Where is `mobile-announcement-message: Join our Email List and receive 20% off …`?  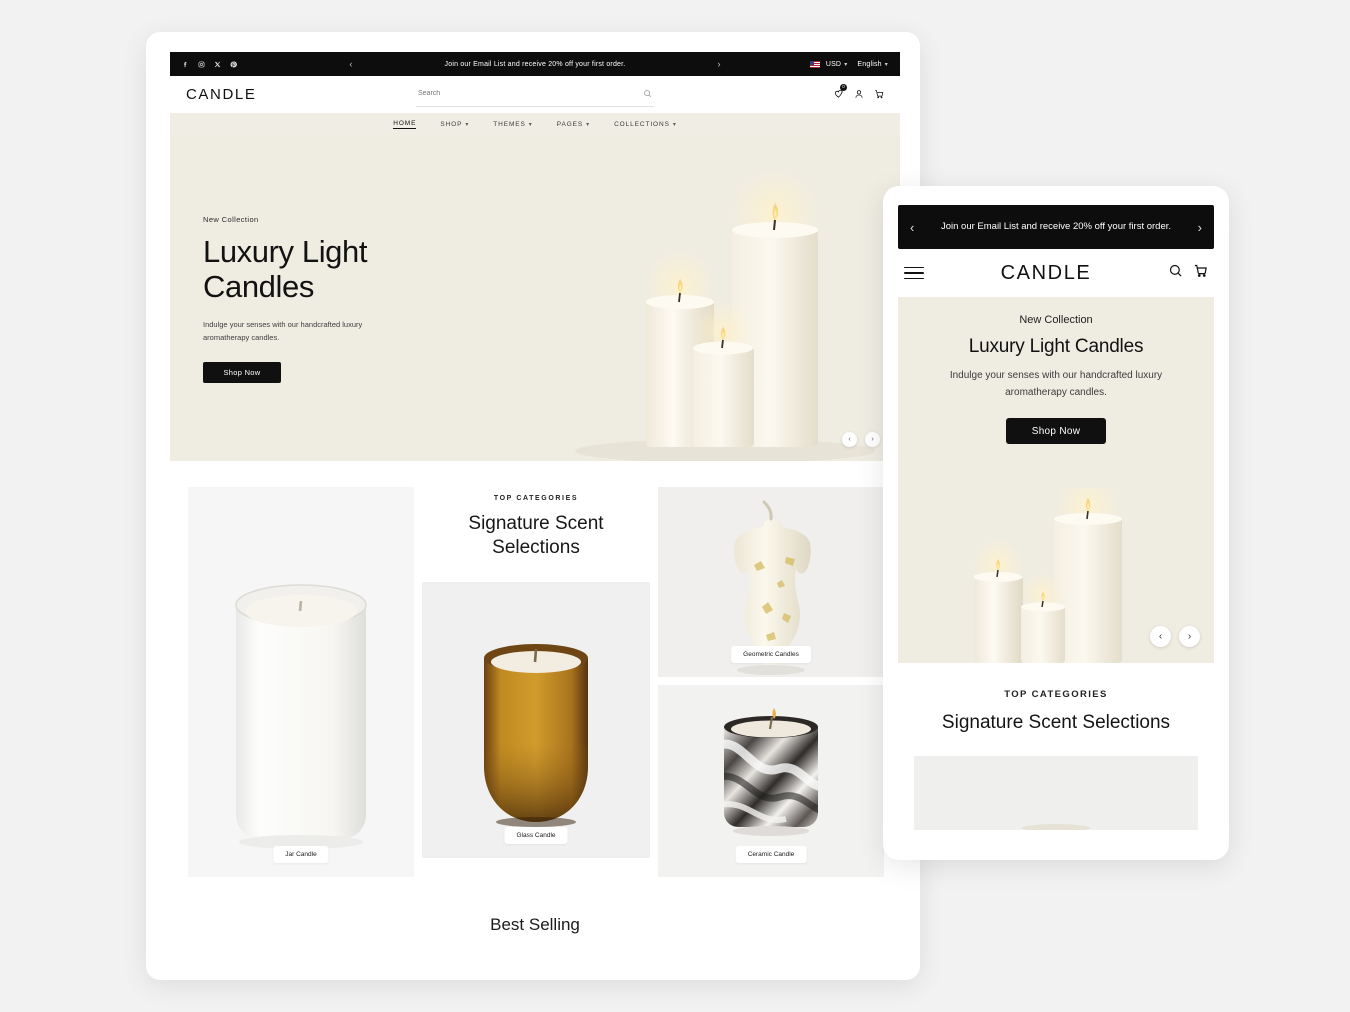
mobile-announcement-message: Join our Email List and receive 20% off … is located at coordinates (1056, 227).